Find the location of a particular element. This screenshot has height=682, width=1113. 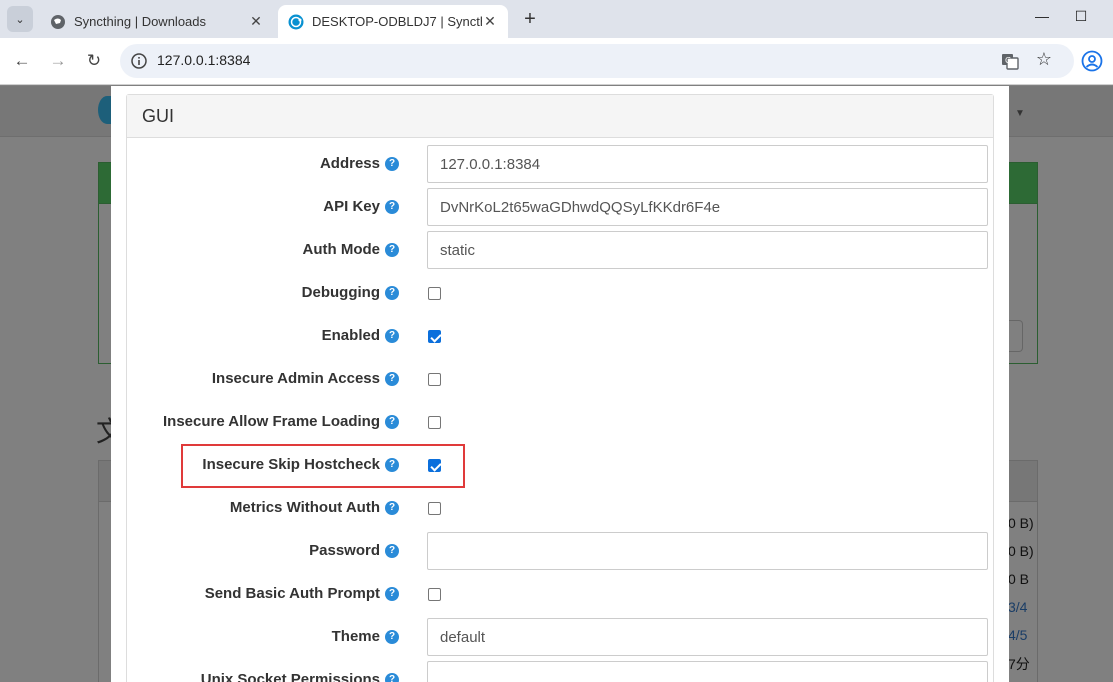

field-label: Debugging? is located at coordinates (350, 292).